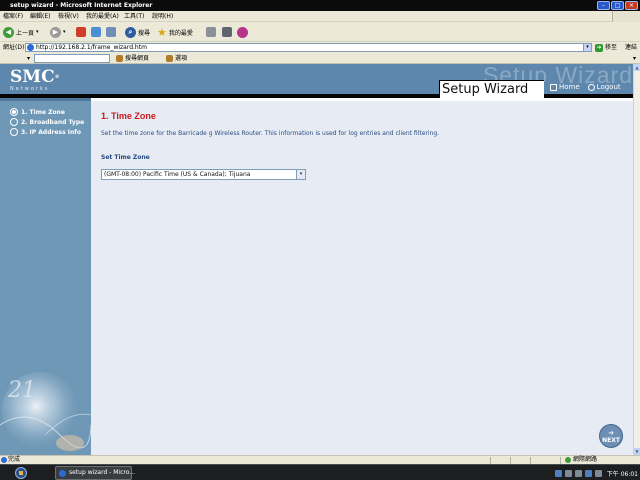  Describe the element at coordinates (611, 440) in the screenshot. I see `next-label: NEXT` at that location.